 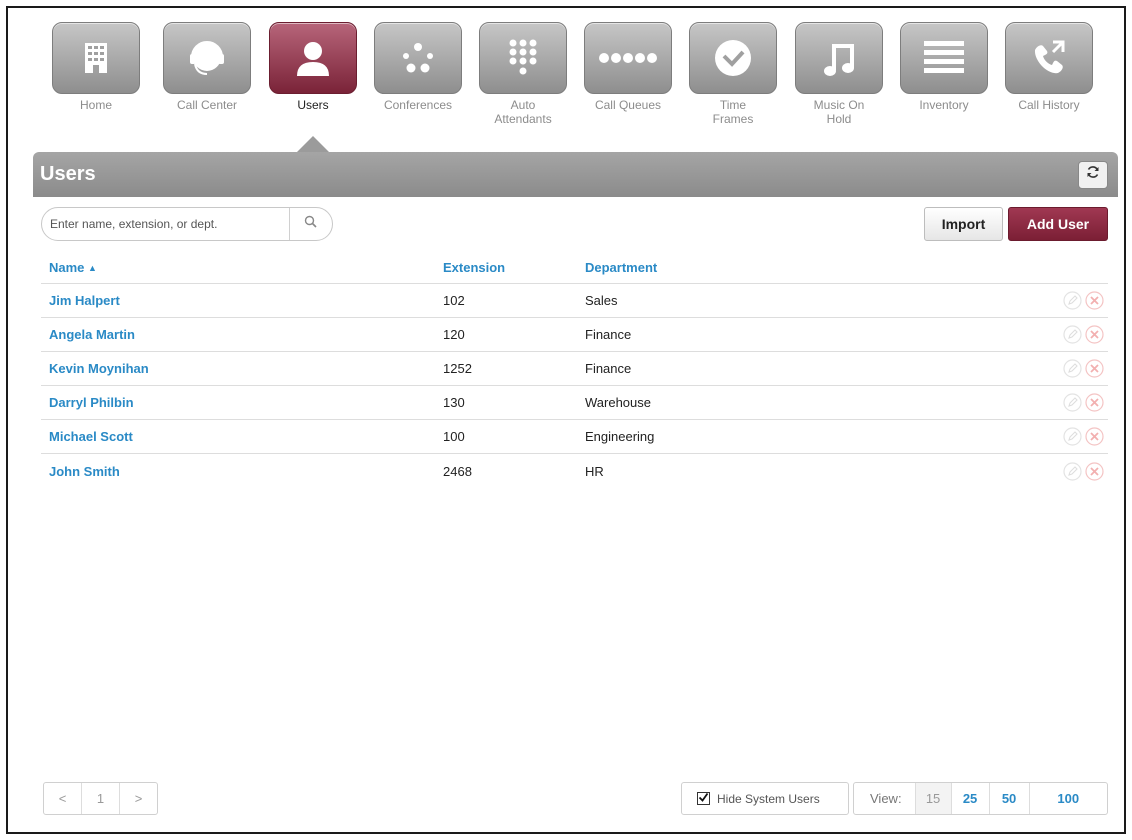 I want to click on user-name-link: Angela Martin, so click(x=92, y=334).